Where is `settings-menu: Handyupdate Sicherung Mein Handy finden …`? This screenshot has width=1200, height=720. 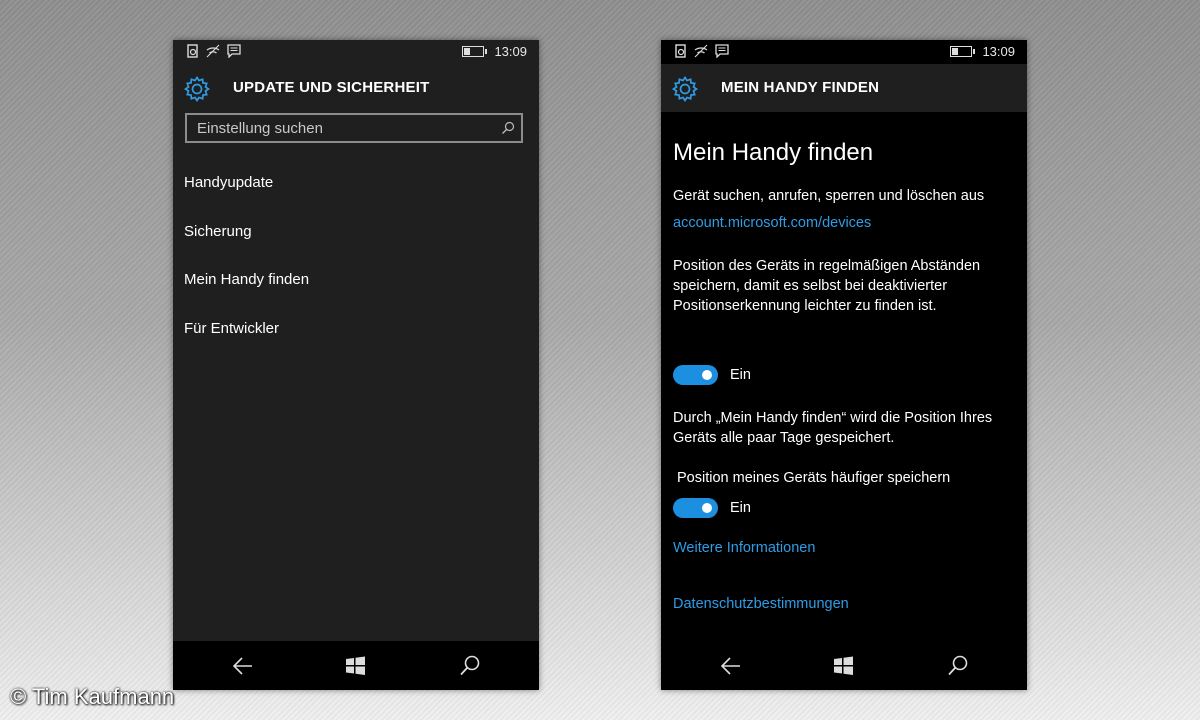
settings-menu: Handyupdate Sicherung Mein Handy finden … is located at coordinates (246, 263).